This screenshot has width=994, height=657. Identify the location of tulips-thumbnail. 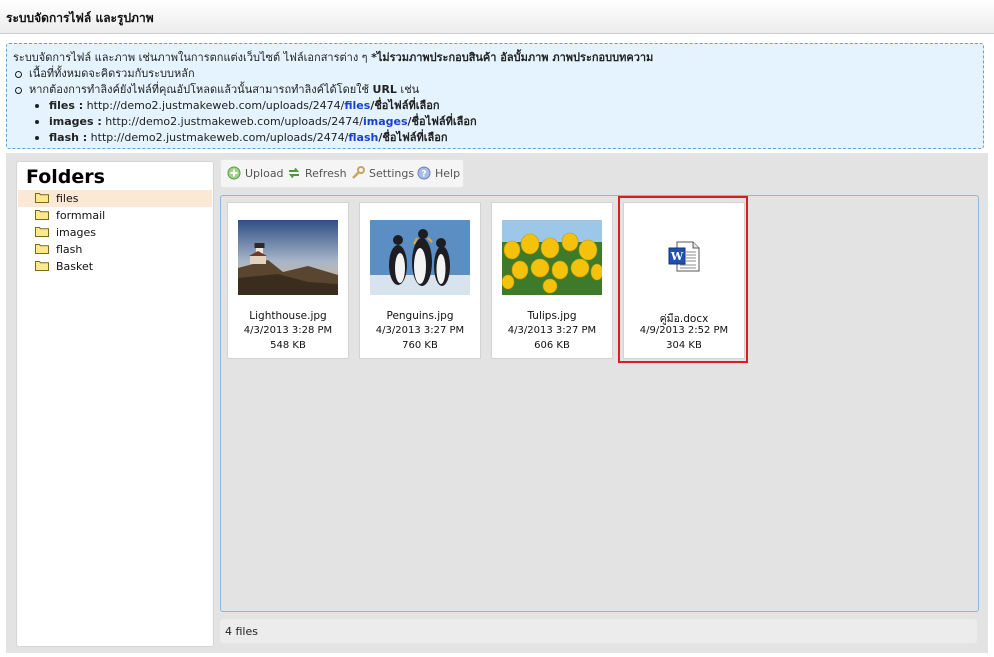
(552, 257).